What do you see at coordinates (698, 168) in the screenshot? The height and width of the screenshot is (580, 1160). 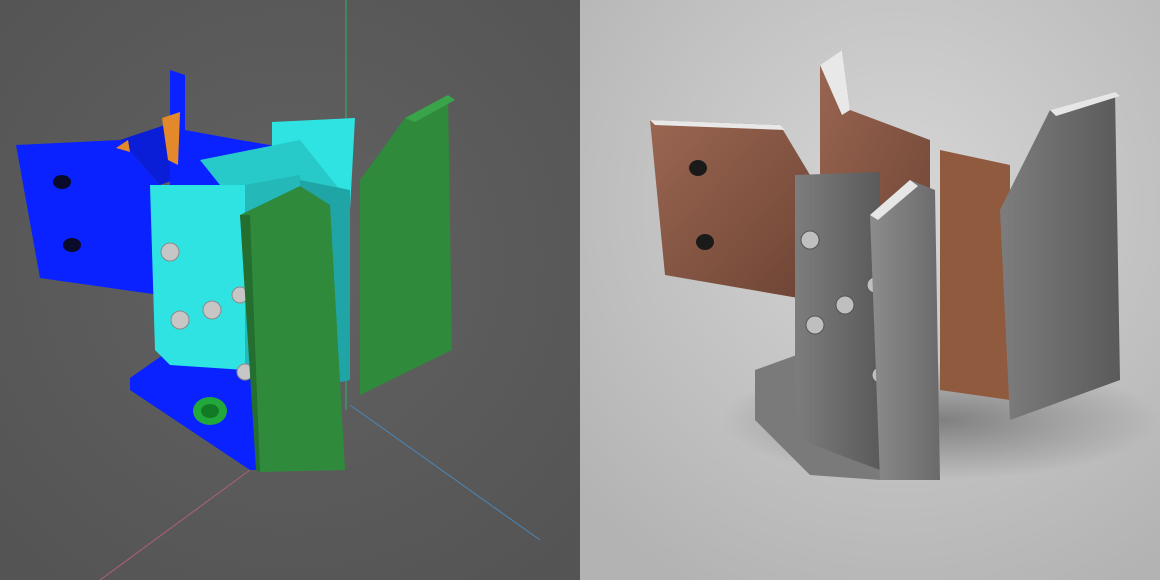 I see `copper-bar-hole-top` at bounding box center [698, 168].